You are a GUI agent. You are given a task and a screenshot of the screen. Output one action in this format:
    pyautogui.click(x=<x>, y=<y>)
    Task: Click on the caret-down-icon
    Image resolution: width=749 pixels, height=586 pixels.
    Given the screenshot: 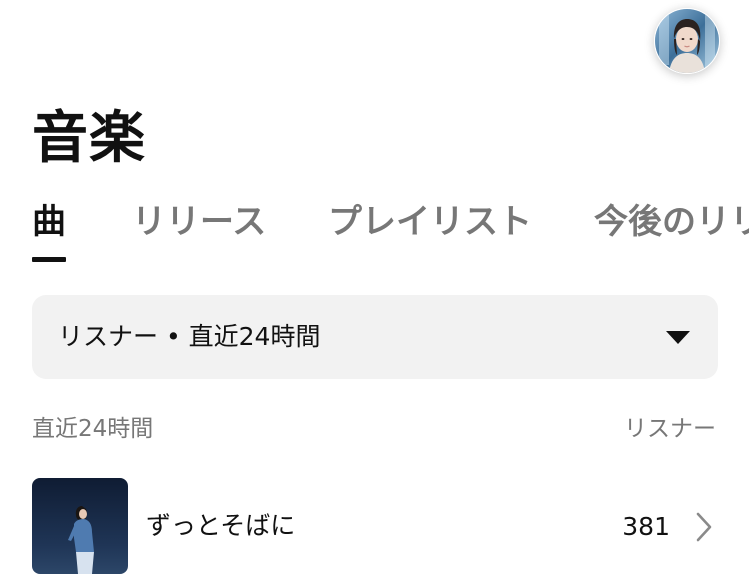 What is the action you would take?
    pyautogui.click(x=678, y=337)
    